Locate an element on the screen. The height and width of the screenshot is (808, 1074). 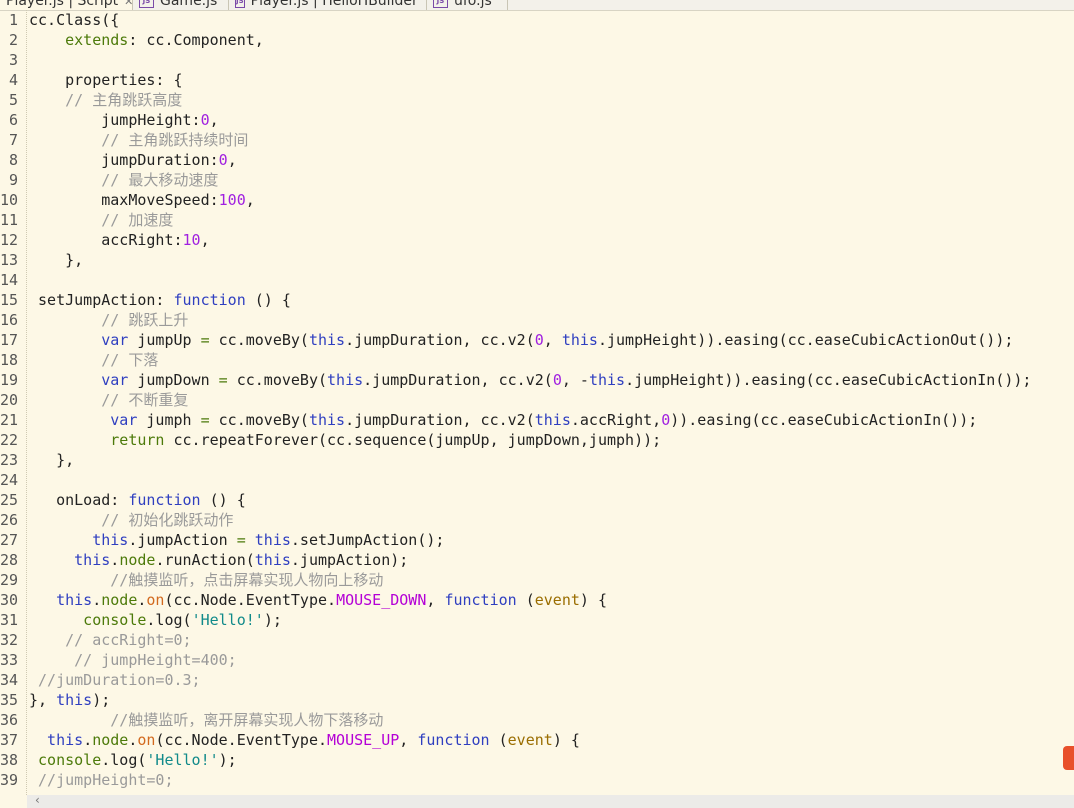
code-token: console is located at coordinates (88, 620).